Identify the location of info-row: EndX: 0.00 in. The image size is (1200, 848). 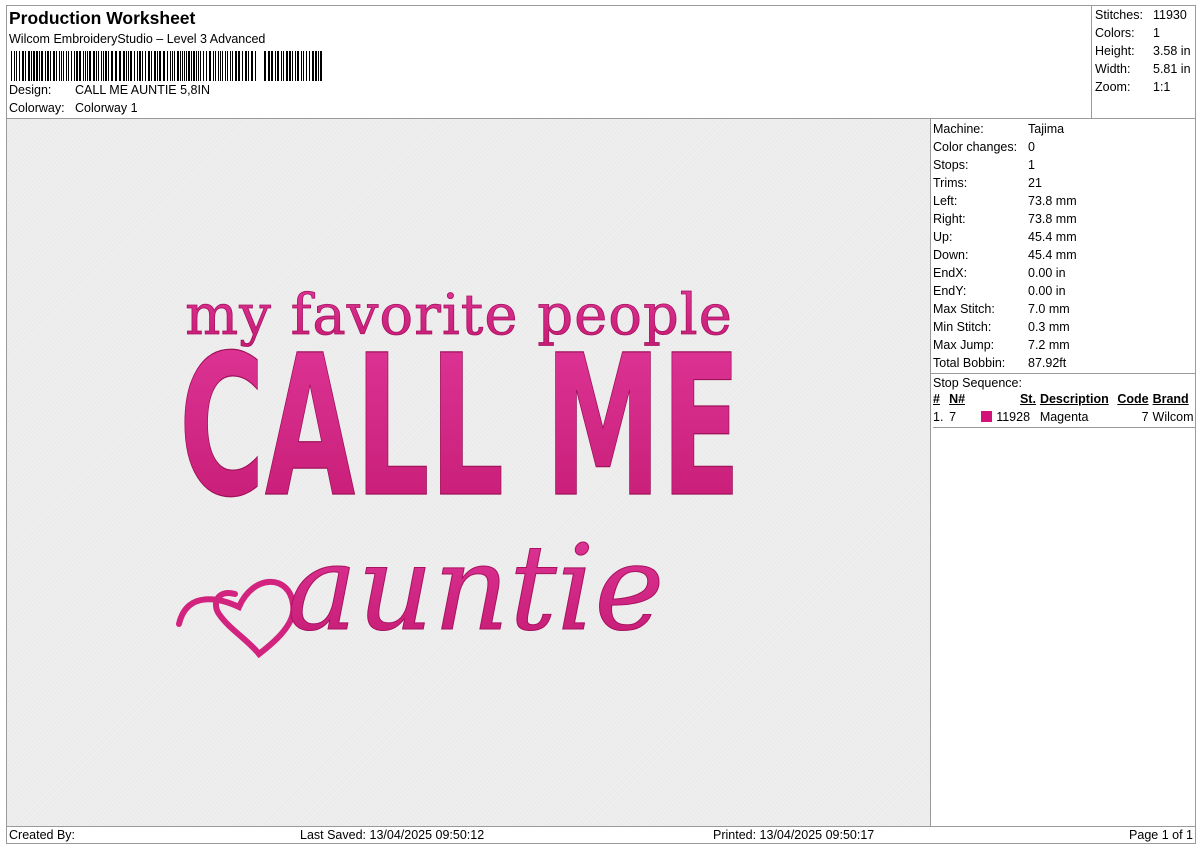
(1064, 274).